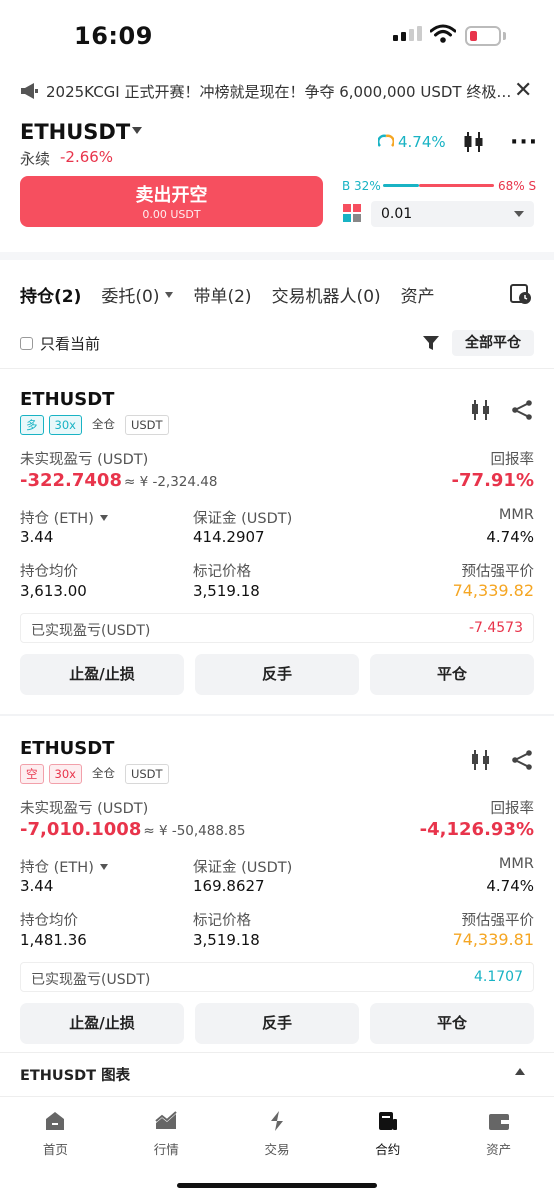  I want to click on side-badge: 空, so click(32, 774).